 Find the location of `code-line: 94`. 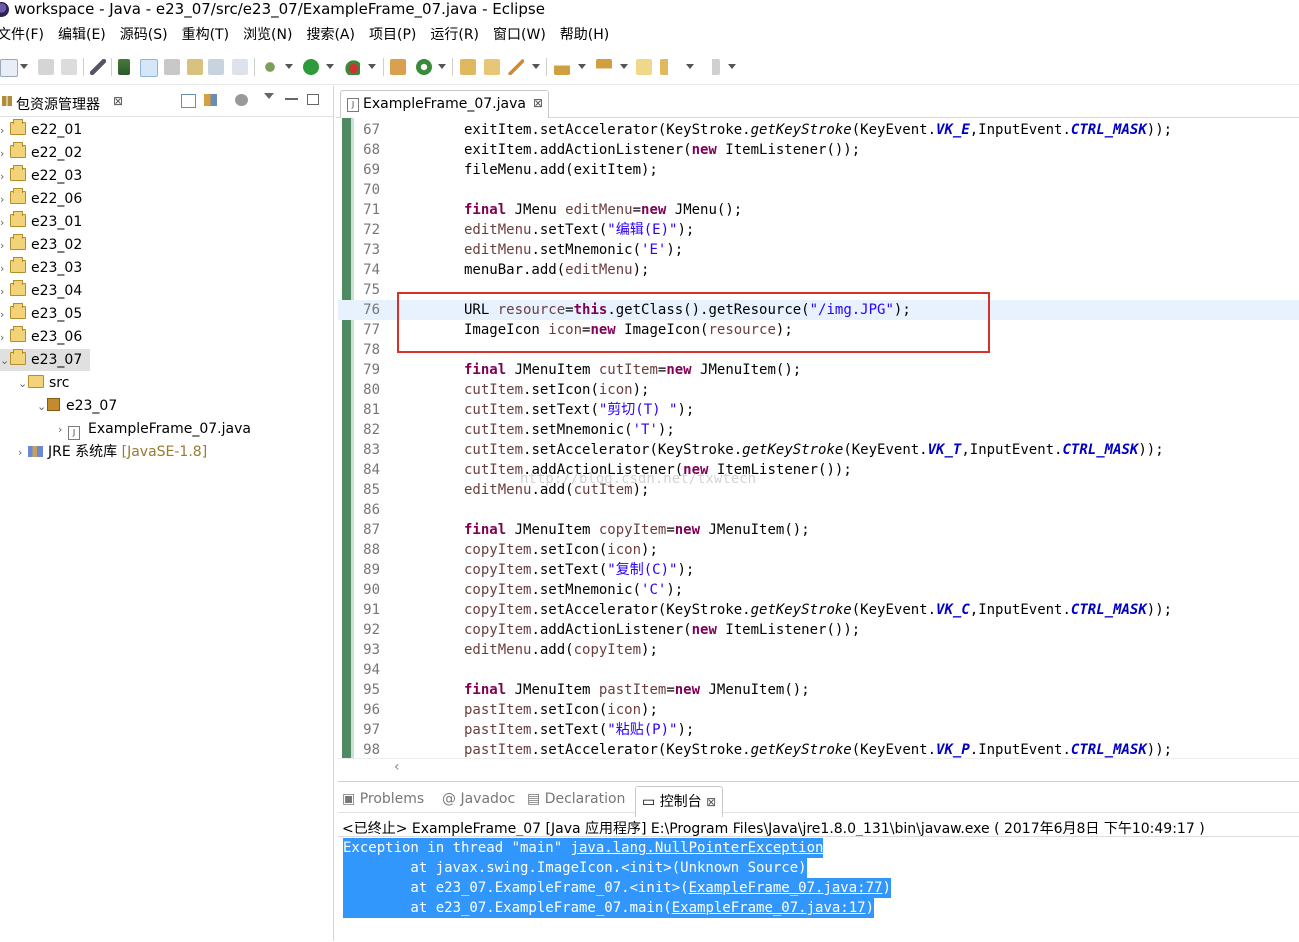

code-line: 94 is located at coordinates (818, 670).